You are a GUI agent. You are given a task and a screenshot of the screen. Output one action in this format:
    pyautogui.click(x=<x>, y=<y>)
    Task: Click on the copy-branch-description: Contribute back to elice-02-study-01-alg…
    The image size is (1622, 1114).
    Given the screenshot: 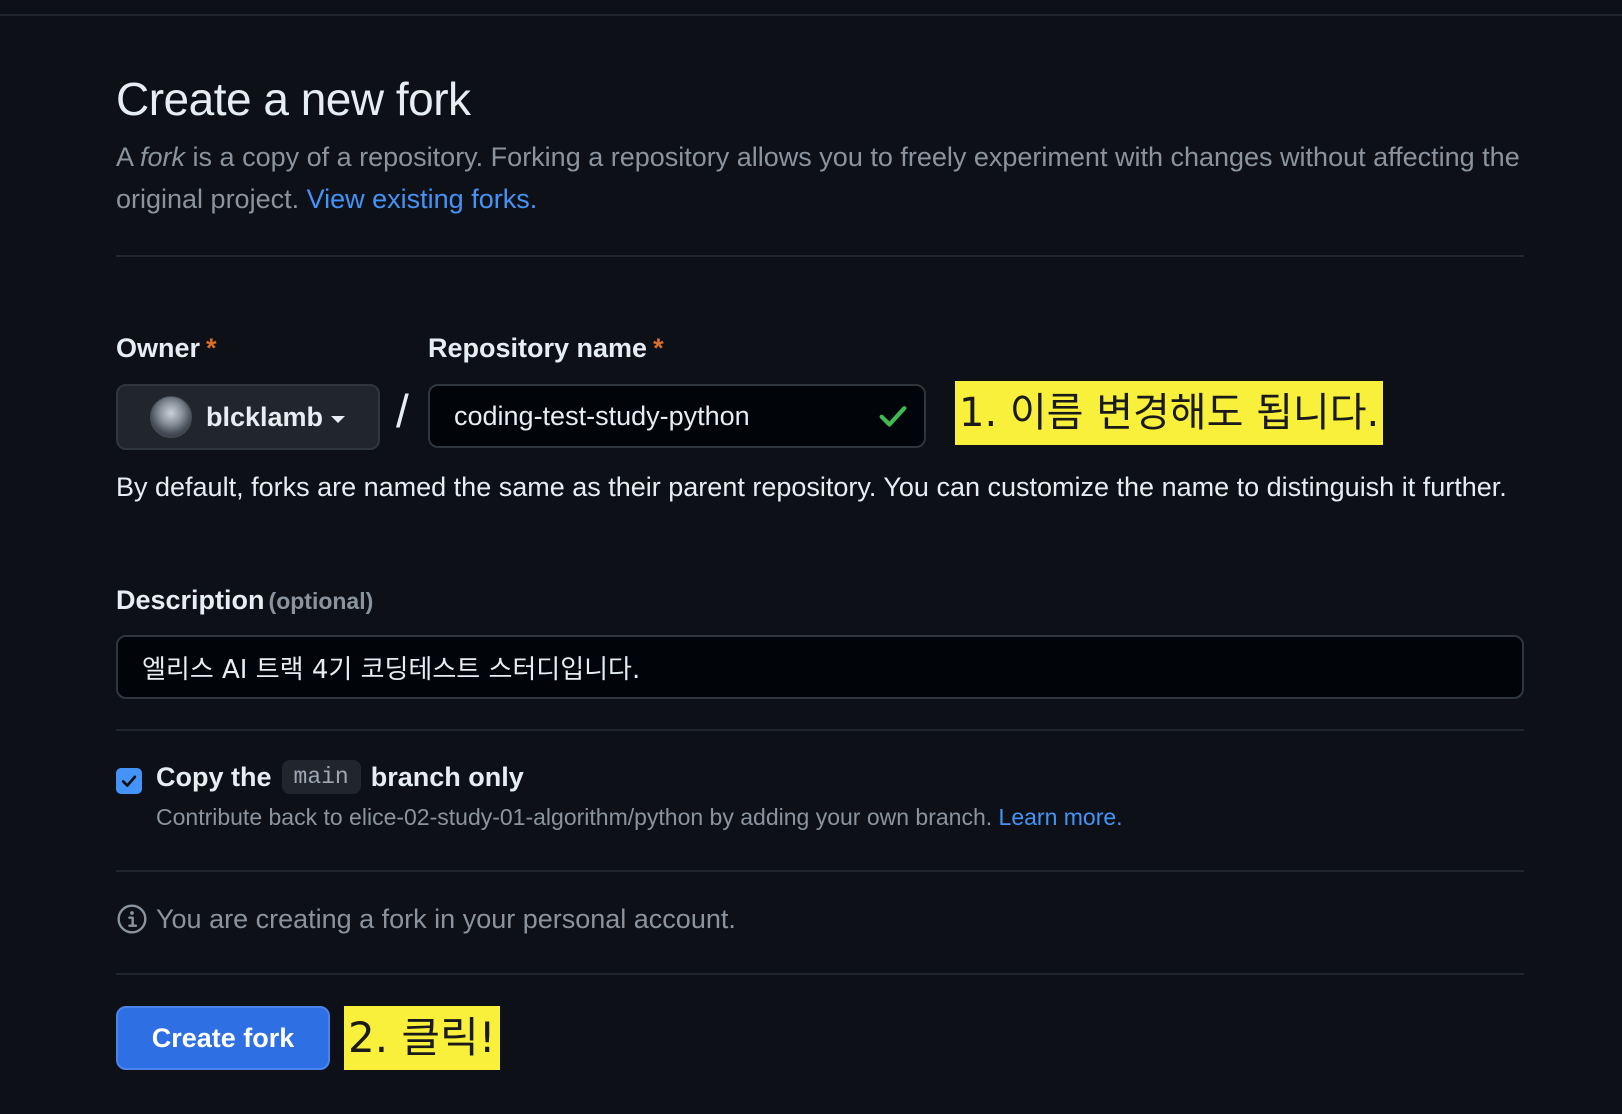 What is the action you would take?
    pyautogui.click(x=639, y=817)
    